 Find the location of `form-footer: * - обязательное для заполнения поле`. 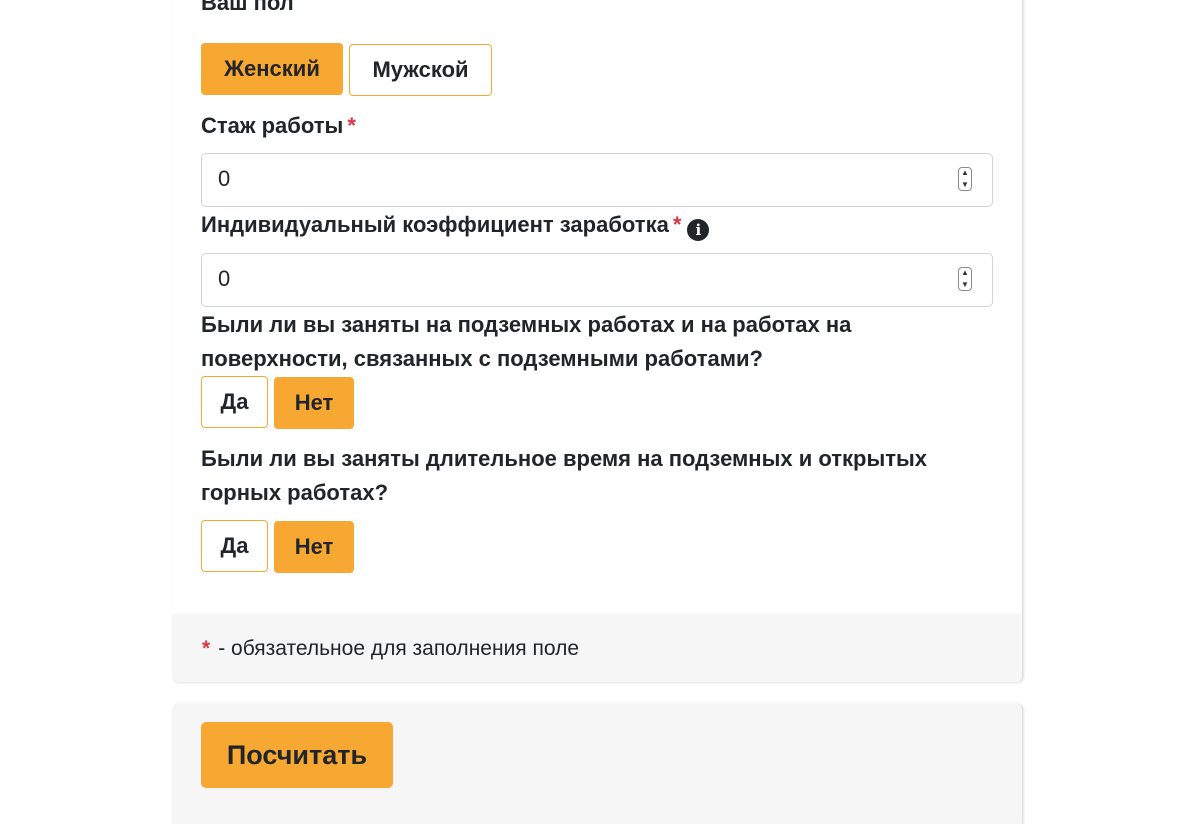

form-footer: * - обязательное для заполнения поле is located at coordinates (597, 648).